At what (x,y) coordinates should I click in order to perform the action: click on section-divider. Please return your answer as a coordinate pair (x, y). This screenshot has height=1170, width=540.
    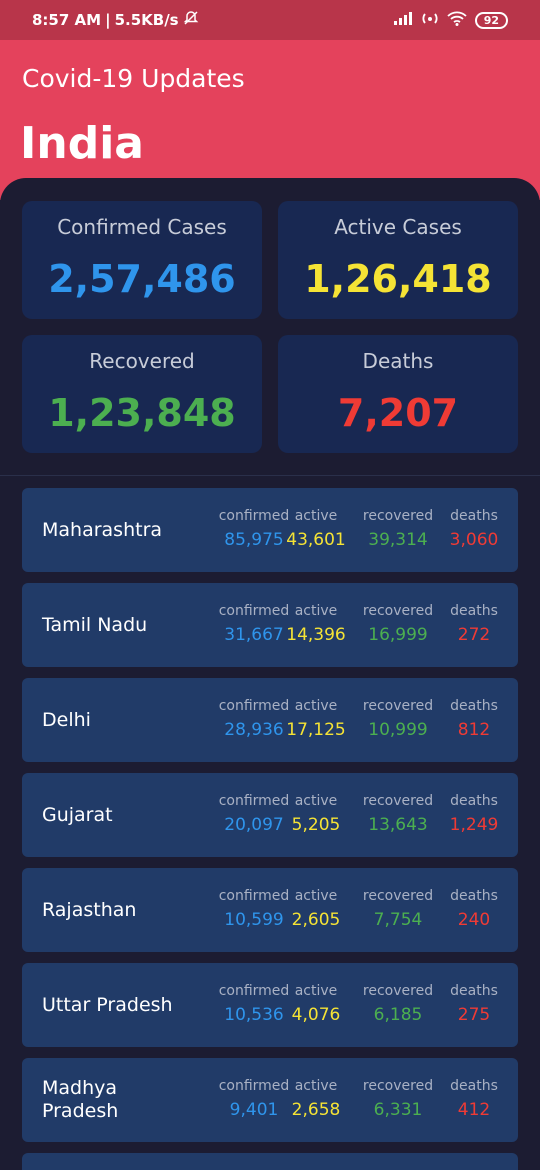
    Looking at the image, I should click on (270, 475).